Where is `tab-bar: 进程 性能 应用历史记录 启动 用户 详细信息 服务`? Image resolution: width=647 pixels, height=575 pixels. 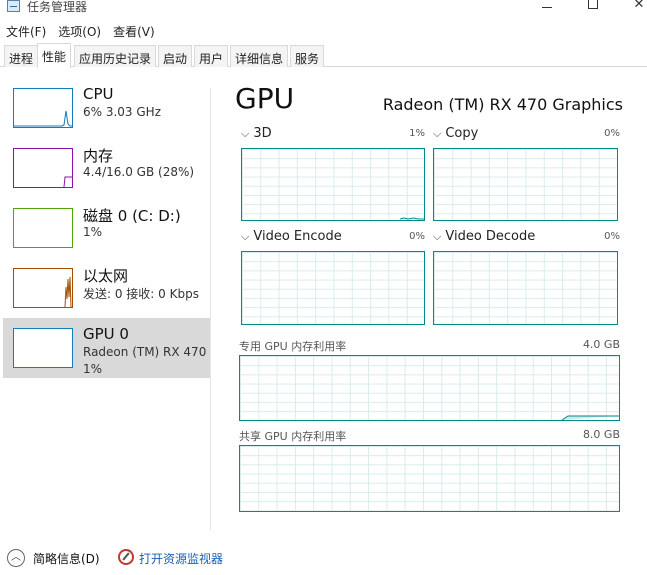 tab-bar: 进程 性能 应用历史记录 启动 用户 详细信息 服务 is located at coordinates (323, 55).